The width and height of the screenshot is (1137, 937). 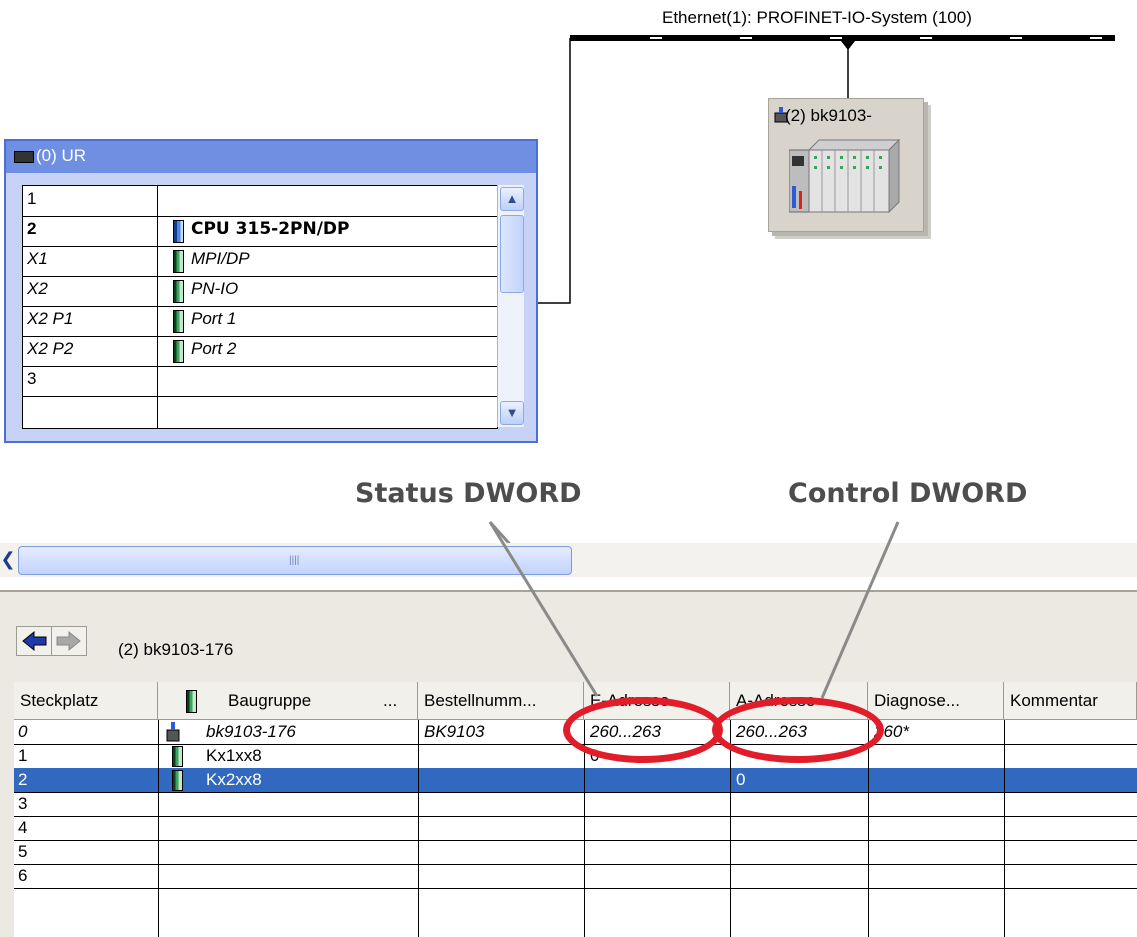 I want to click on control-dword-highlight, so click(x=798, y=730).